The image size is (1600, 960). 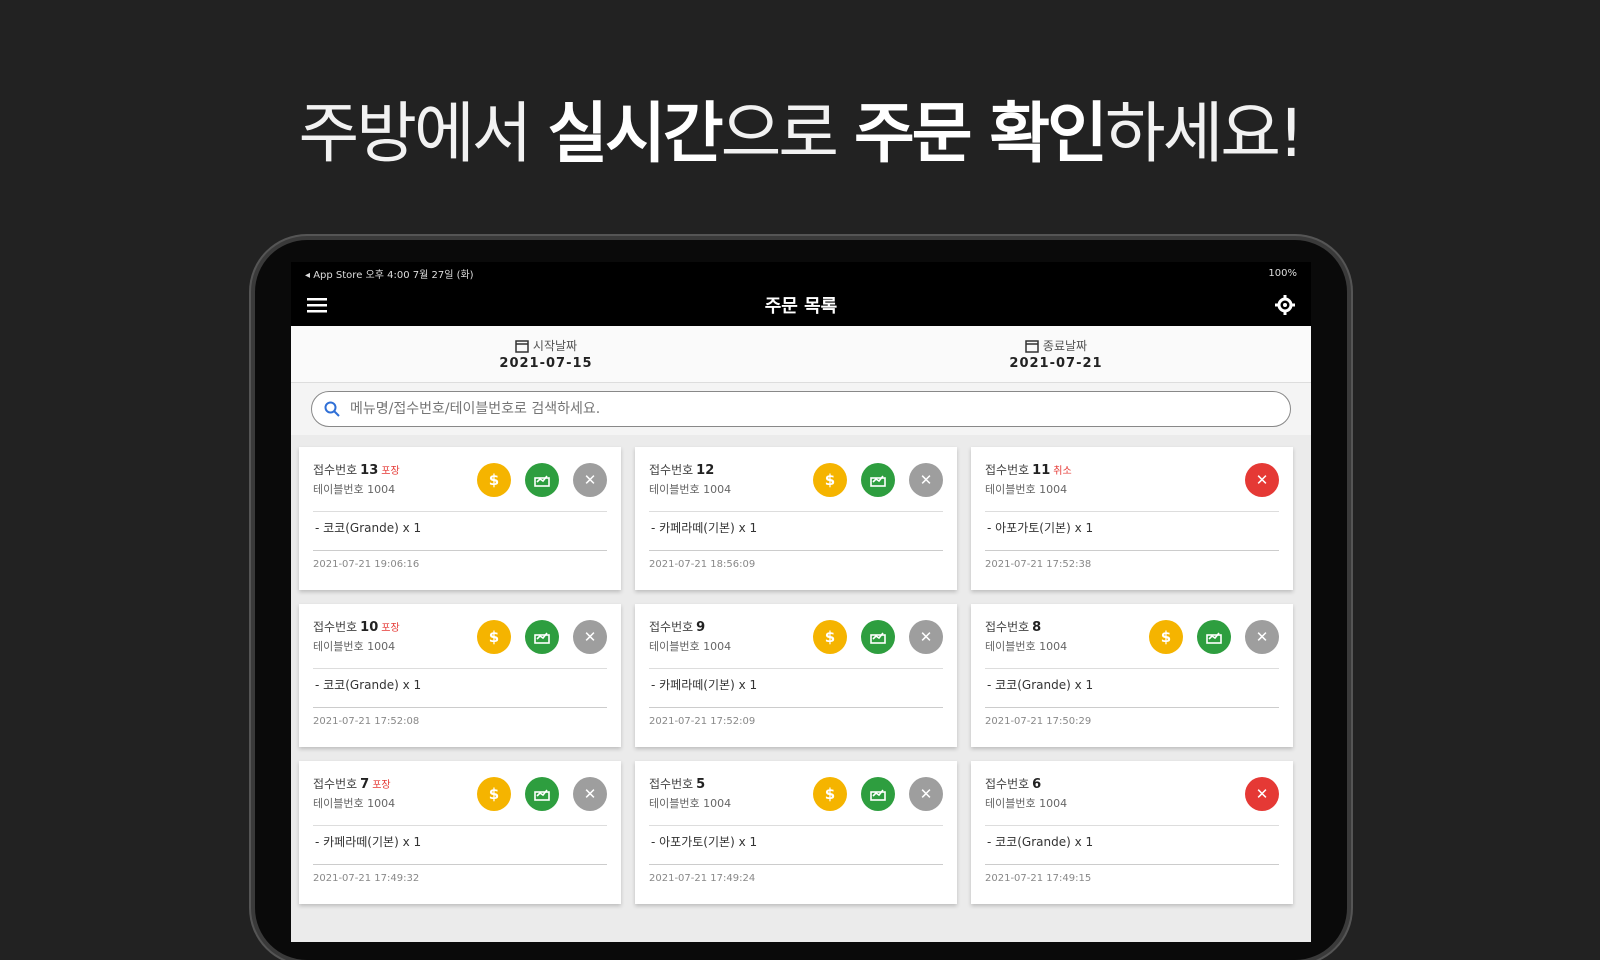 I want to click on order-time: 2021-07-21 17:52:08, so click(x=460, y=717).